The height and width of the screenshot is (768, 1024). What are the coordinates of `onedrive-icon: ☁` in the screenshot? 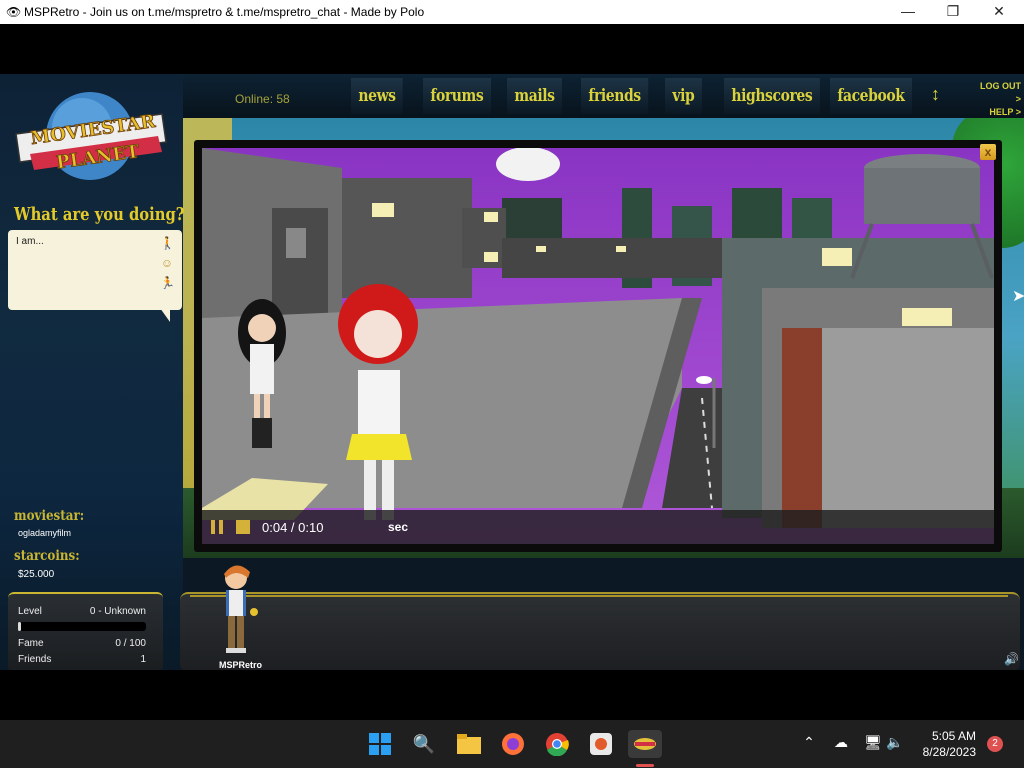 It's located at (841, 742).